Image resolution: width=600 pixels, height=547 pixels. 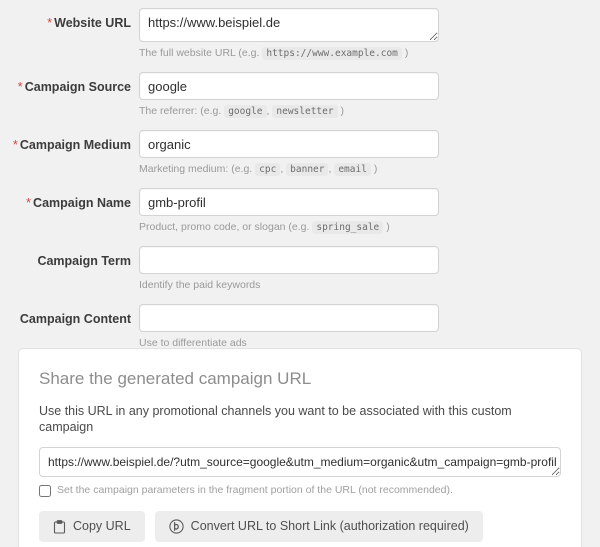 I want to click on help-code: email, so click(x=352, y=169).